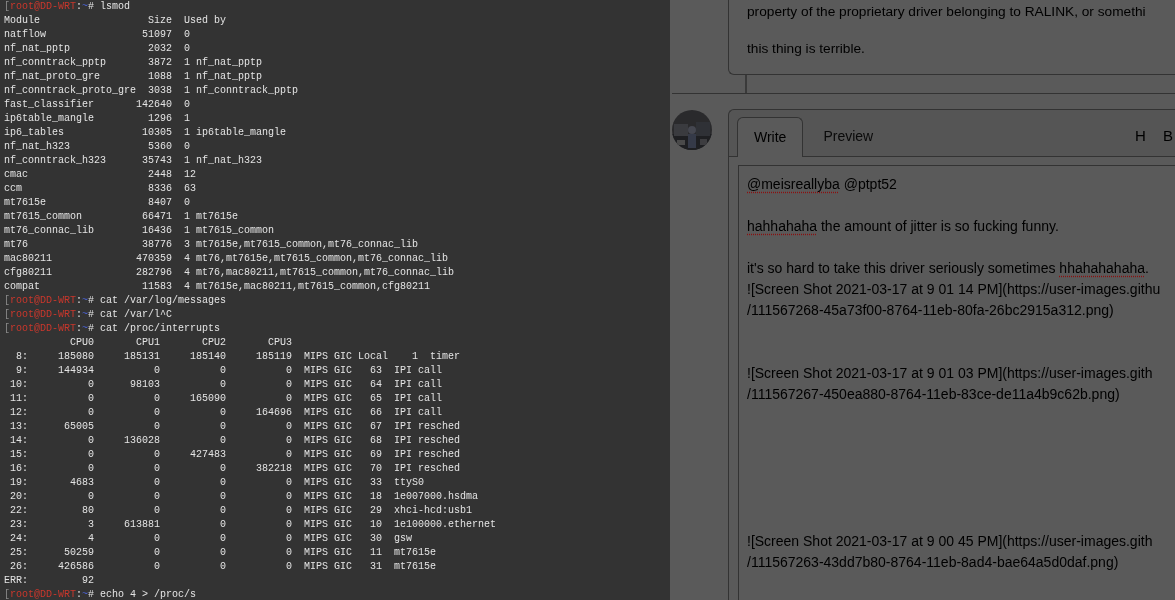 This screenshot has height=600, width=1175. Describe the element at coordinates (217, 287) in the screenshot. I see `output-line: compat 11583 4 mt7615e,mac80211,mt7615_common,cfg80211` at that location.